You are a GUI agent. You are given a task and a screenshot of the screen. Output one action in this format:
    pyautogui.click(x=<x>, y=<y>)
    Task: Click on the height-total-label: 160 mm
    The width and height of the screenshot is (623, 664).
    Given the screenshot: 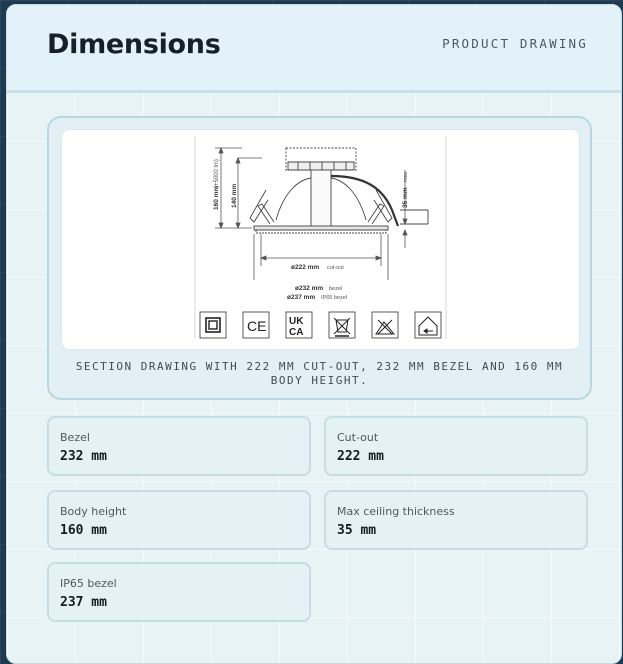 What is the action you would take?
    pyautogui.click(x=216, y=198)
    